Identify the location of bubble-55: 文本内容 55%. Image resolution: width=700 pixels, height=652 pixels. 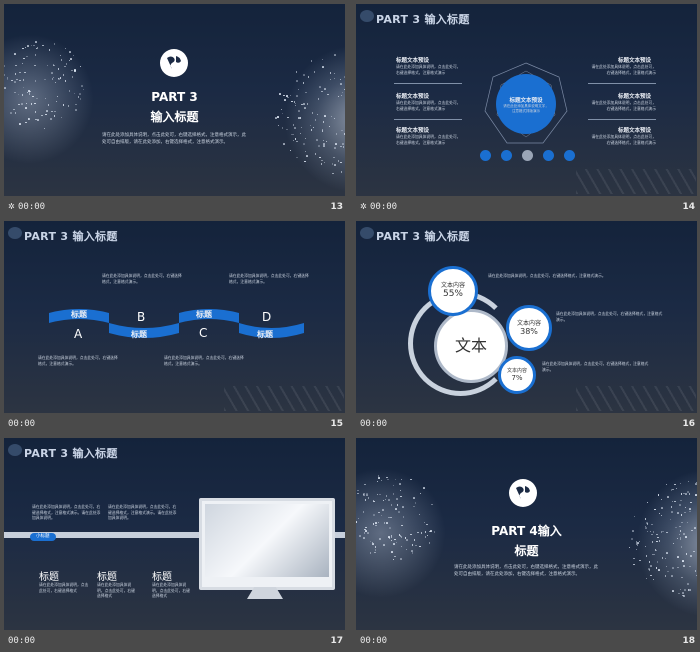
(453, 291).